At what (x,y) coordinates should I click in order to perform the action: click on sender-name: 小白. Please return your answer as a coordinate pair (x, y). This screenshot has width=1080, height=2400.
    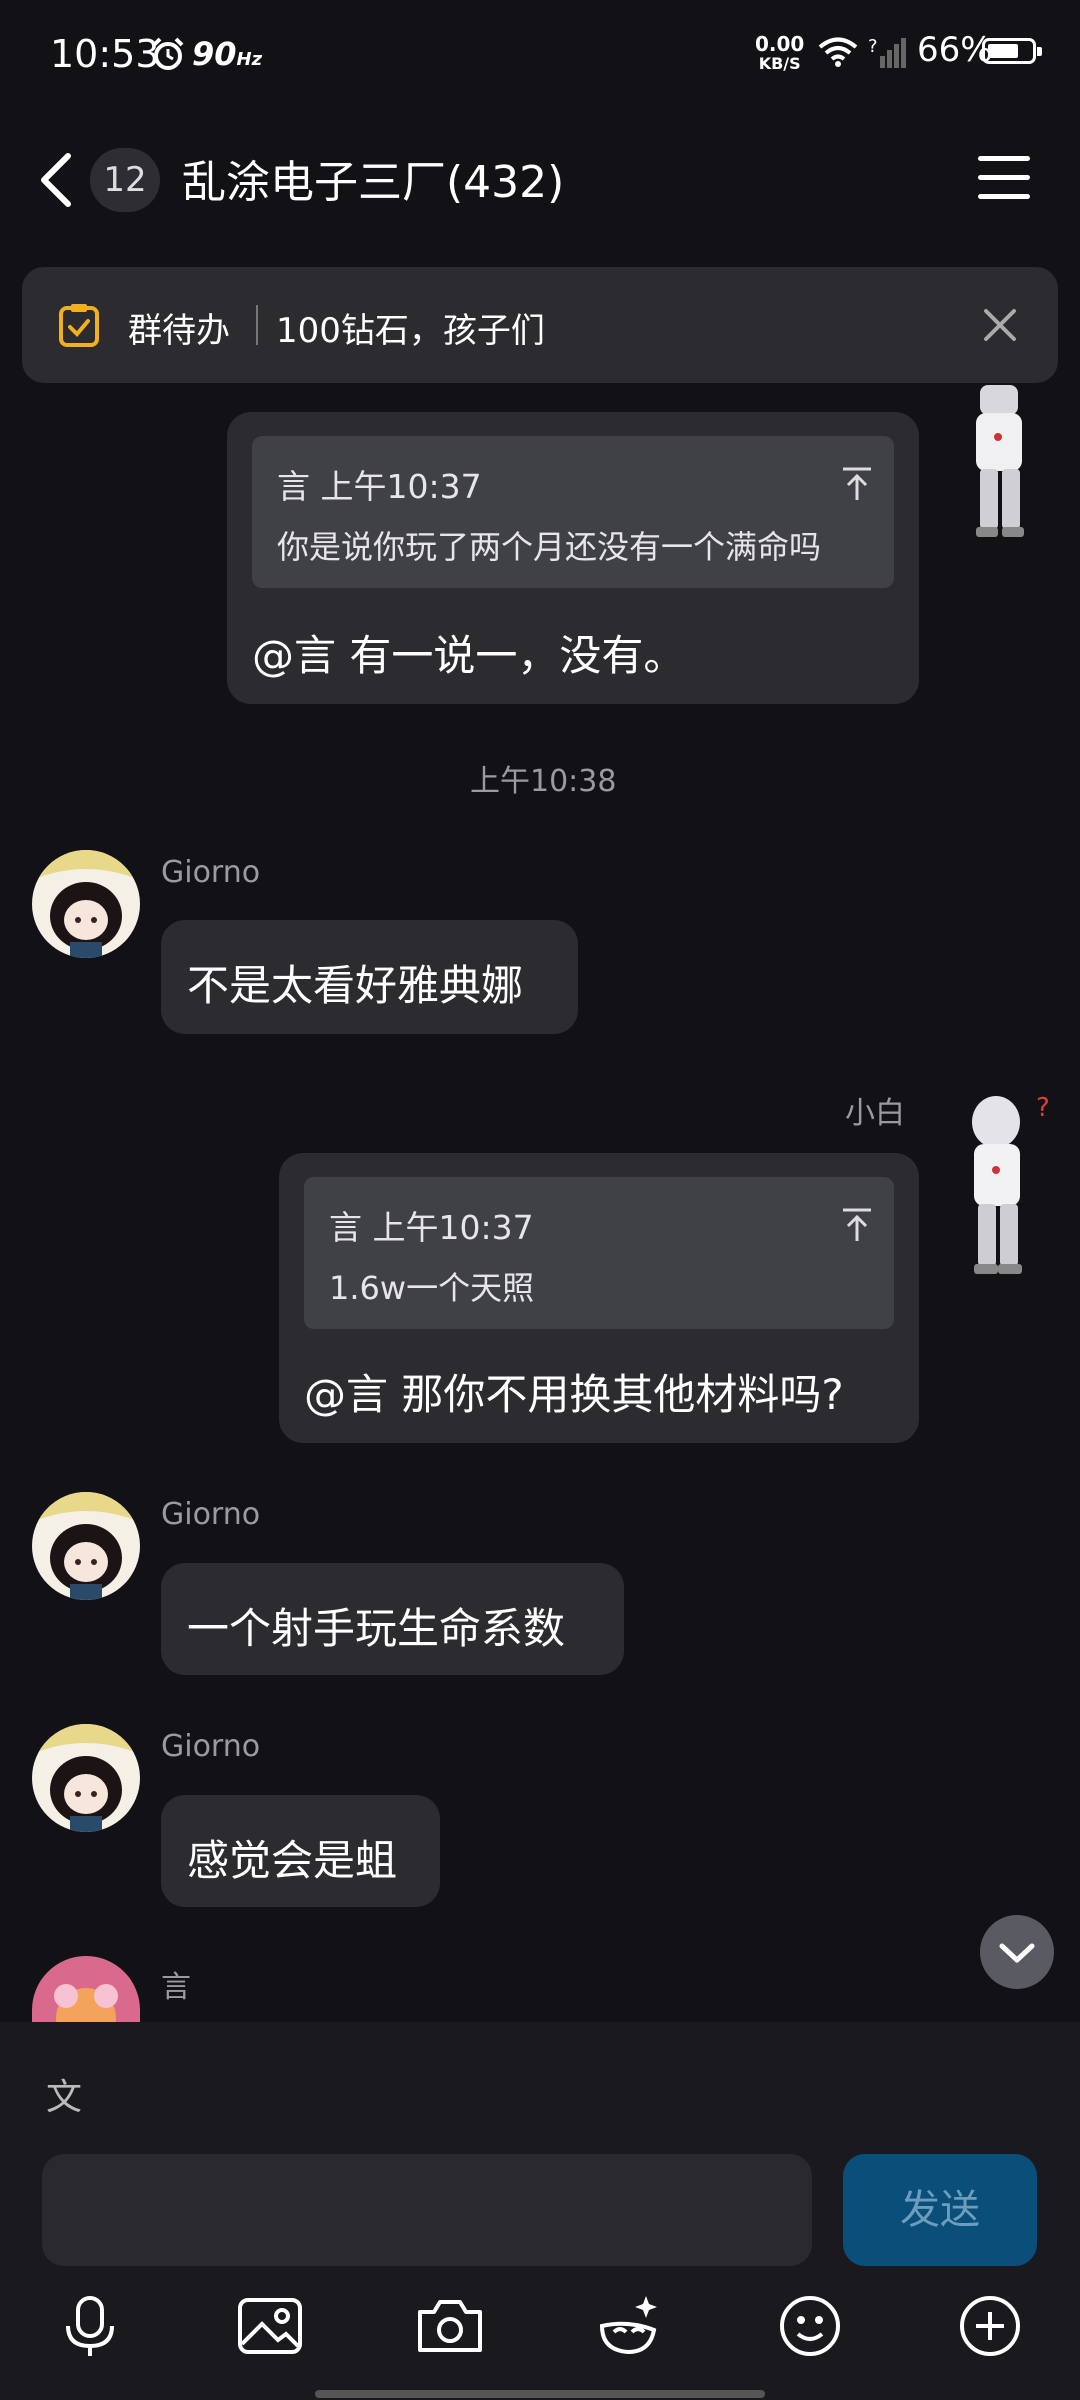
    Looking at the image, I should click on (875, 1113).